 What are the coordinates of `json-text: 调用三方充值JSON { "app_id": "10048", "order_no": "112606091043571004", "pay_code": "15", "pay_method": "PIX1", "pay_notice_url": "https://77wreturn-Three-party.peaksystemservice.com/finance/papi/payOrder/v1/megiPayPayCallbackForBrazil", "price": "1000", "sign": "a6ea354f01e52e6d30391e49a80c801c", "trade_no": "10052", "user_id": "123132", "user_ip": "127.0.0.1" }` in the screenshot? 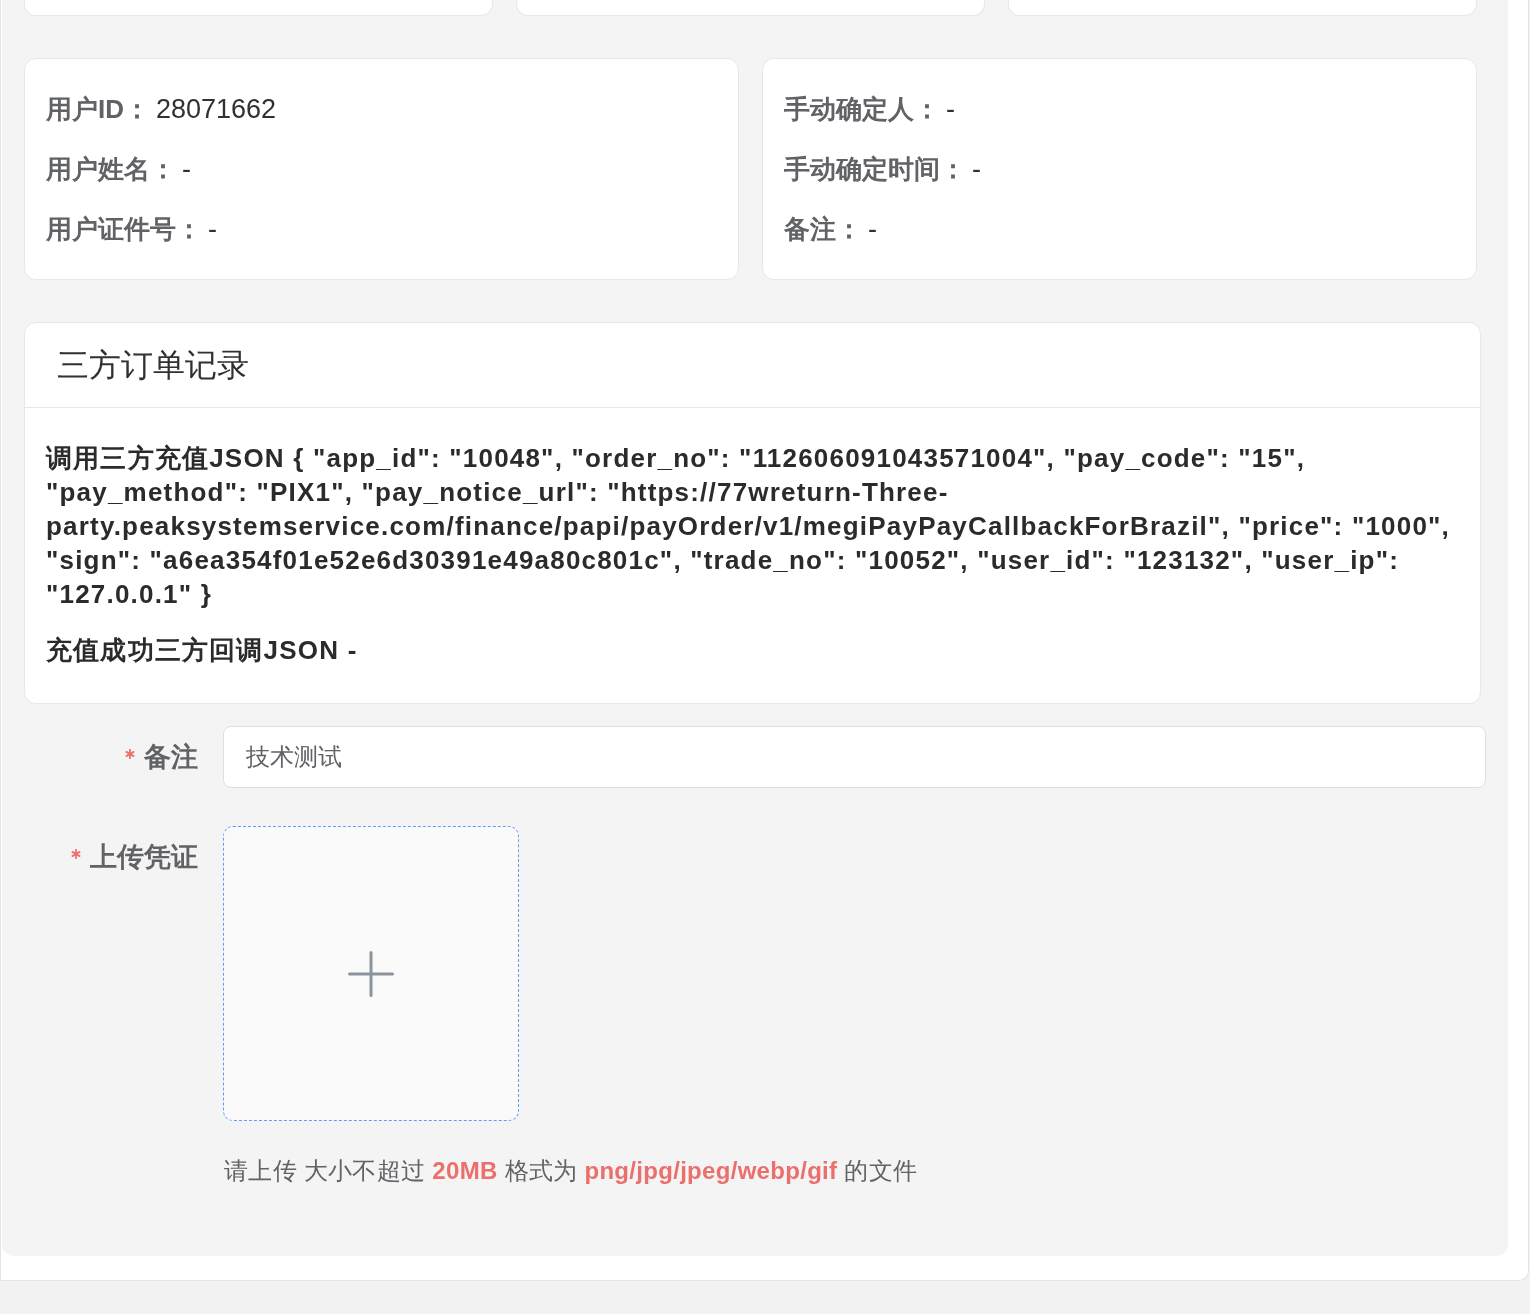 It's located at (748, 526).